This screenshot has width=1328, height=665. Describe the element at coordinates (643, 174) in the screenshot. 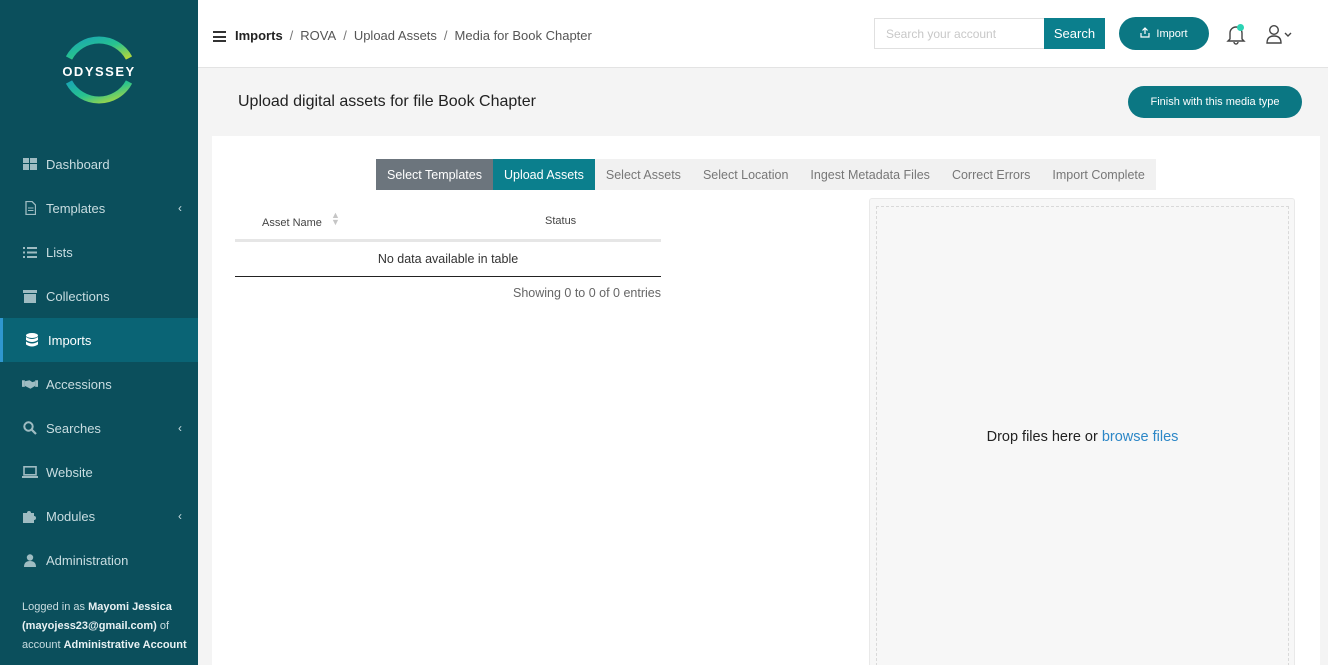

I see `step-select-assets: Select Assets` at that location.